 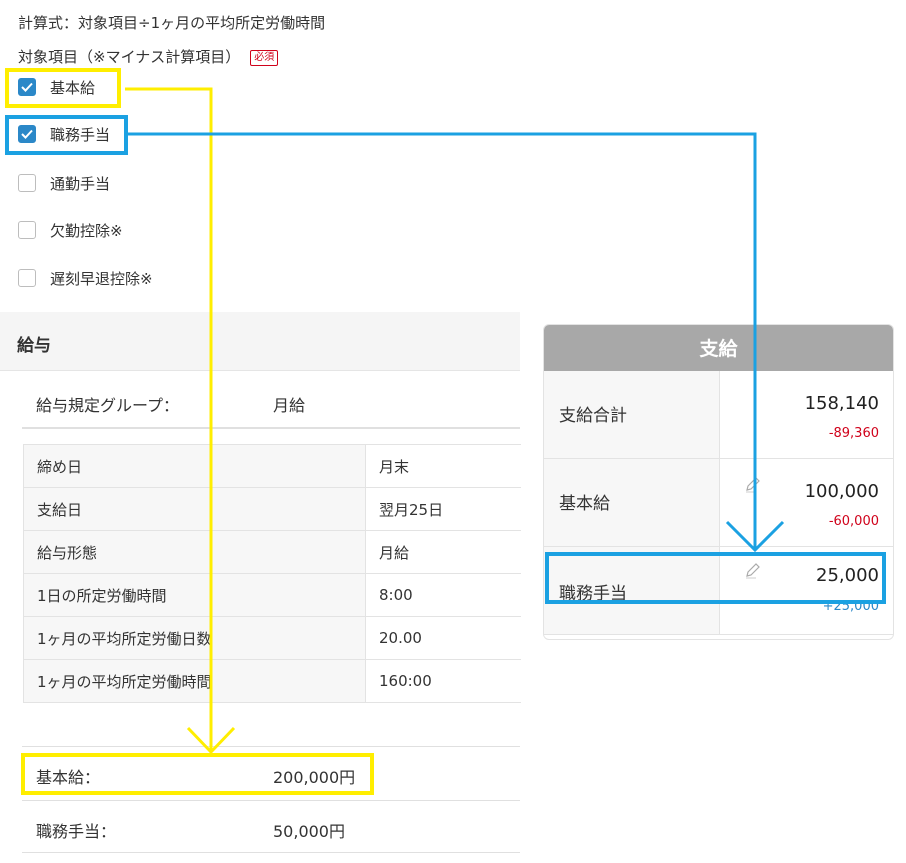 I want to click on checkbox-absence-deduction, so click(x=27, y=230).